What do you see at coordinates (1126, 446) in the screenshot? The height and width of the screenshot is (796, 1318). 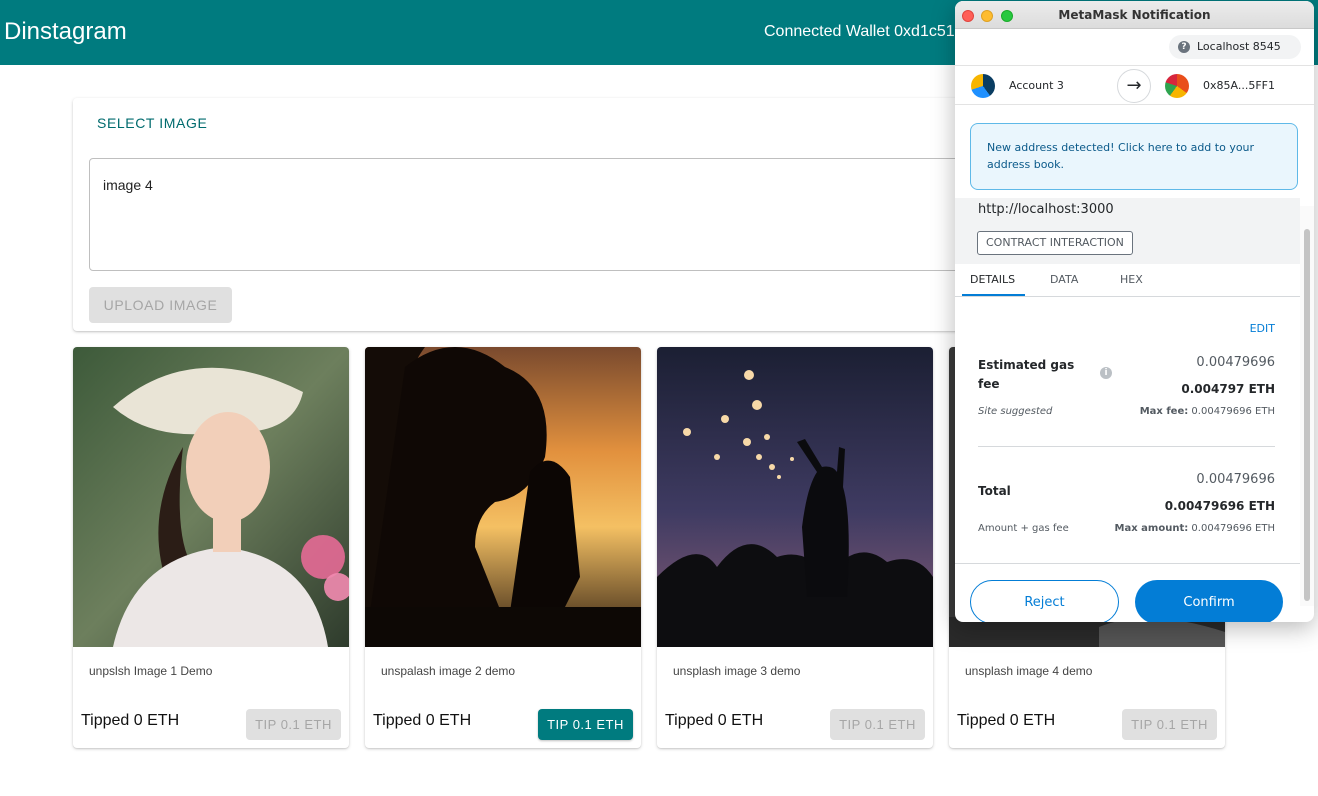 I see `section-divider` at bounding box center [1126, 446].